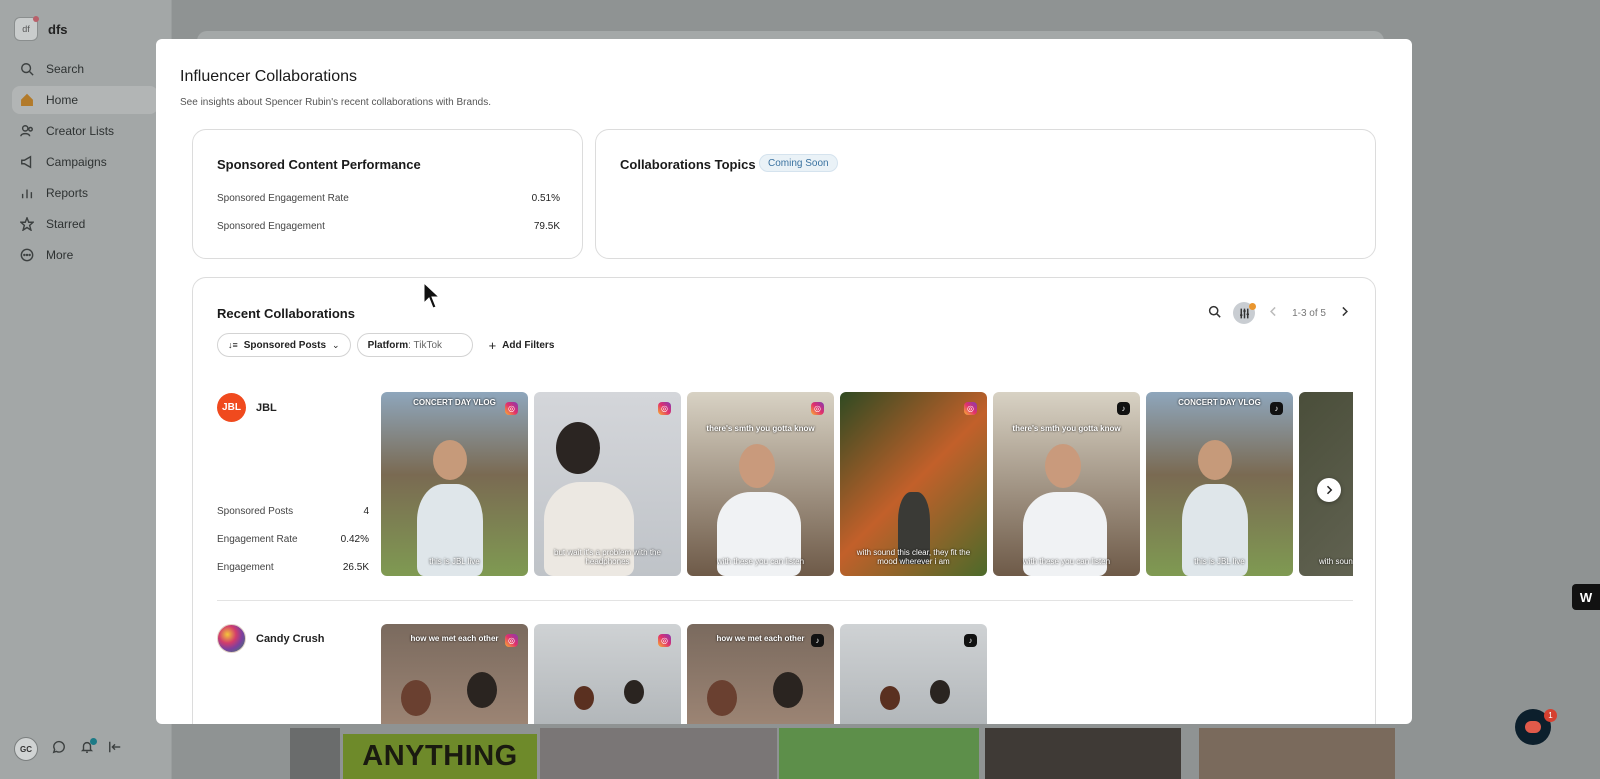 The height and width of the screenshot is (779, 1600). What do you see at coordinates (27, 131) in the screenshot?
I see `users-icon` at bounding box center [27, 131].